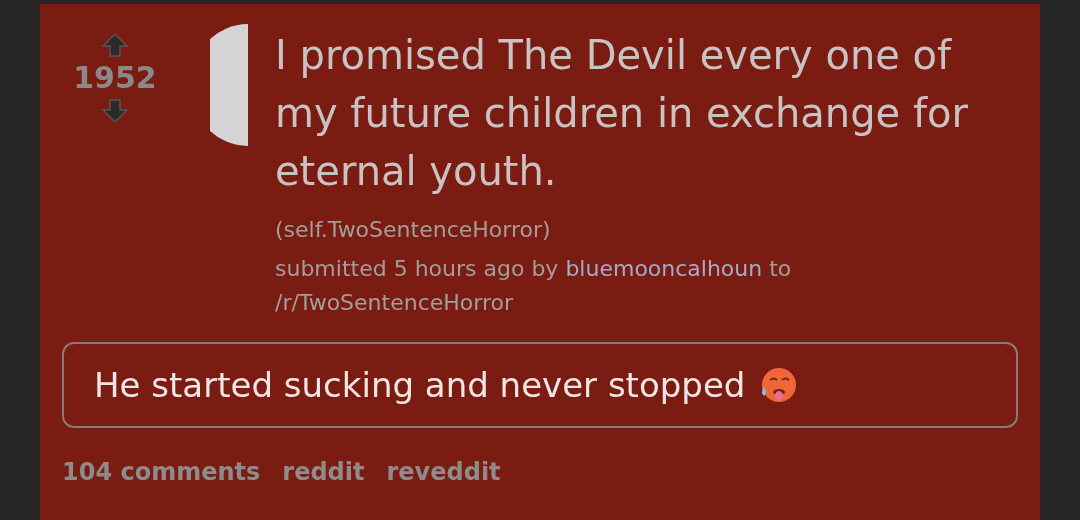 The height and width of the screenshot is (520, 1080). I want to click on downvote-arrow-icon, so click(115, 111).